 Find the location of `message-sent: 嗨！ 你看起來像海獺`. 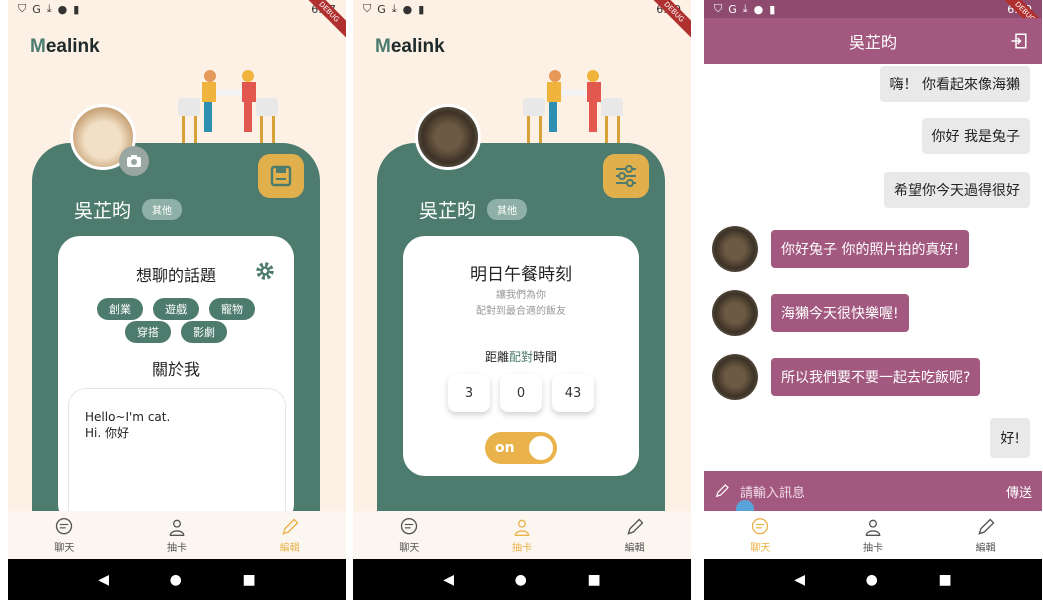

message-sent: 嗨！ 你看起來像海獺 is located at coordinates (954, 84).